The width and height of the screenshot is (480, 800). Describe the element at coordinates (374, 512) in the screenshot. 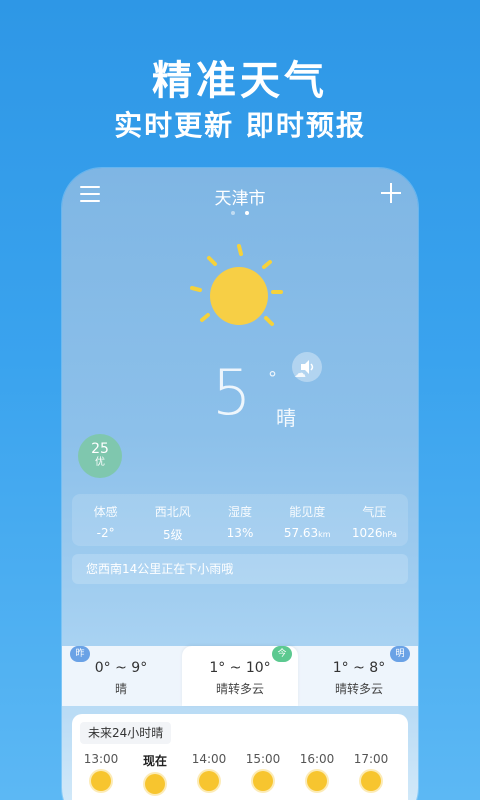

I see `stat-label: 气压` at that location.